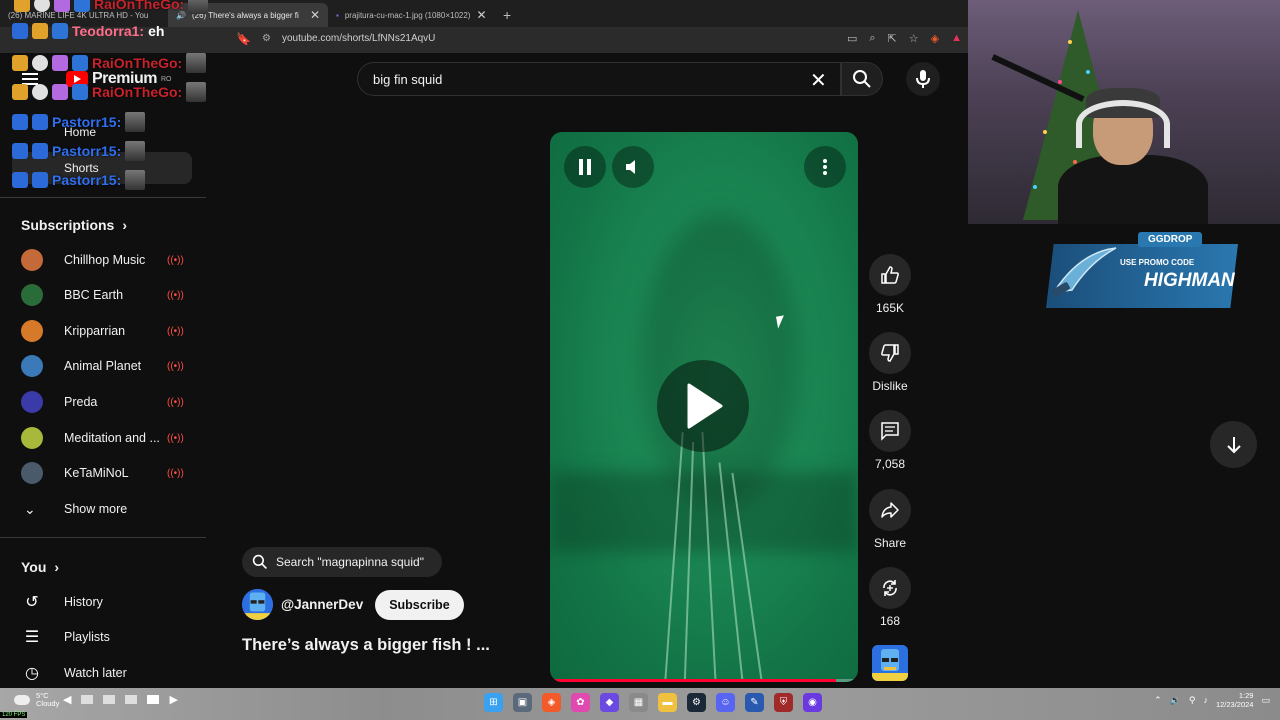  What do you see at coordinates (408, 79) in the screenshot?
I see `search-query: big fin squid` at bounding box center [408, 79].